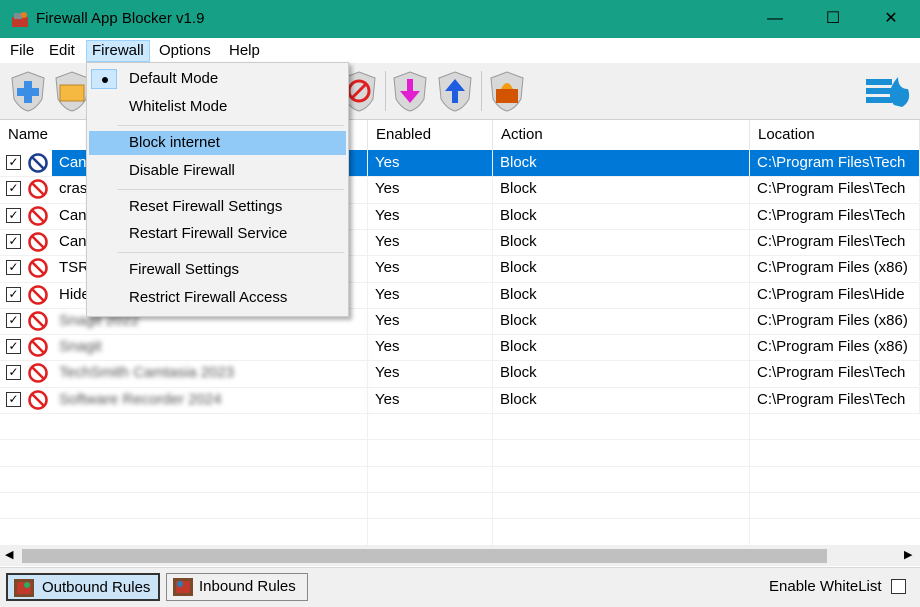 This screenshot has width=920, height=607. Describe the element at coordinates (208, 297) in the screenshot. I see `menu-item-label: Restrict Firewall Access` at that location.